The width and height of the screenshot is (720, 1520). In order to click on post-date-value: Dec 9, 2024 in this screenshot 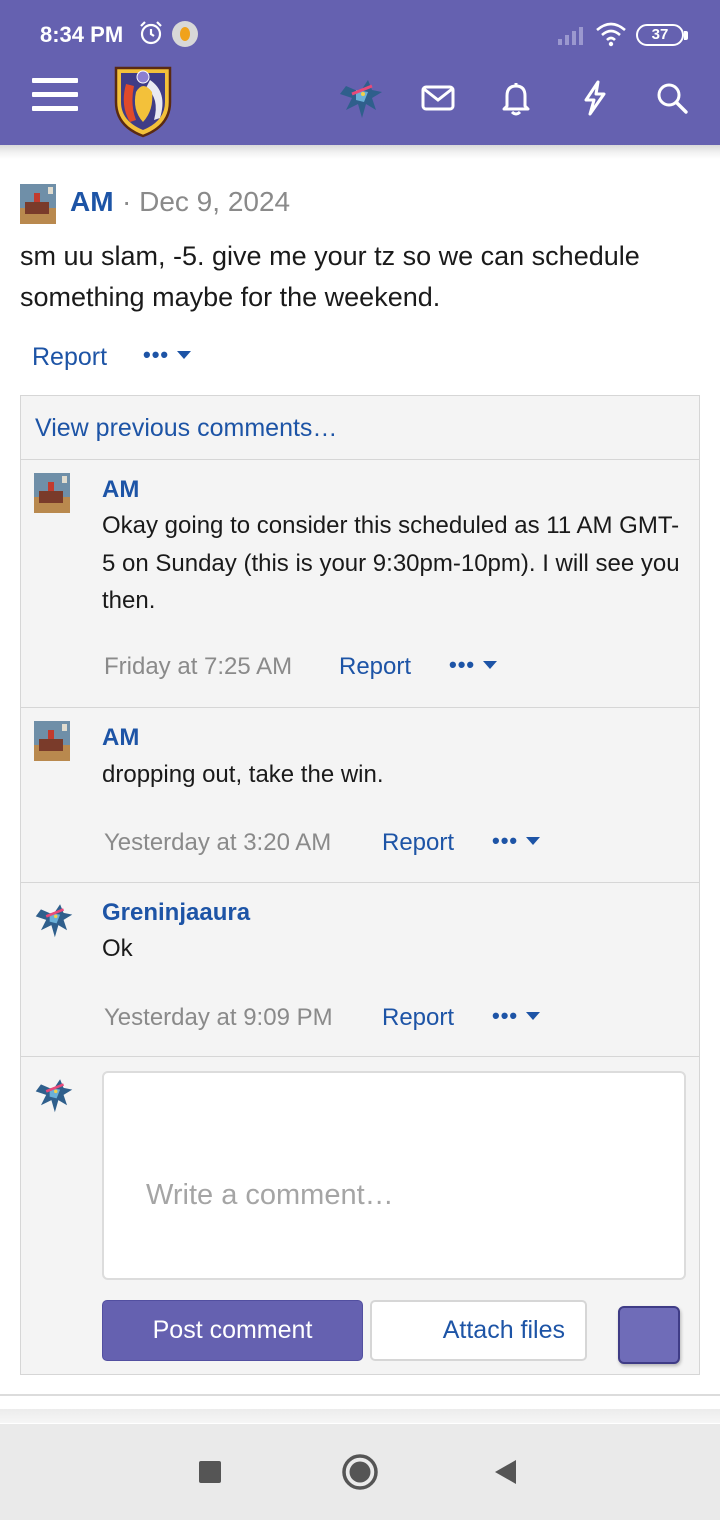, I will do `click(214, 201)`.